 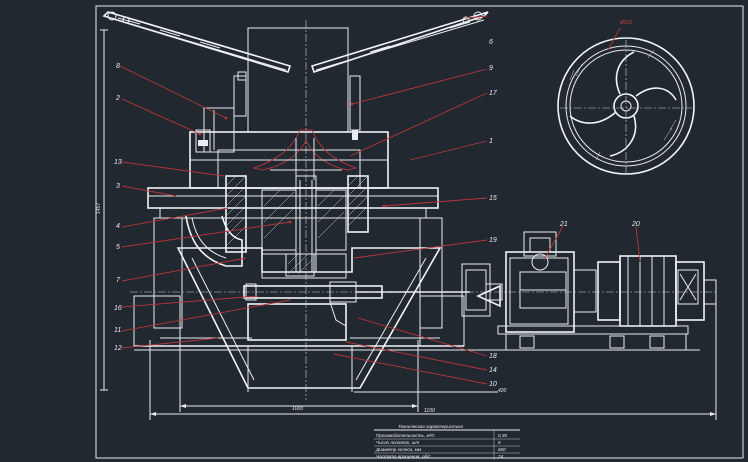 What do you see at coordinates (118, 348) in the screenshot?
I see `part-label: 12` at bounding box center [118, 348].